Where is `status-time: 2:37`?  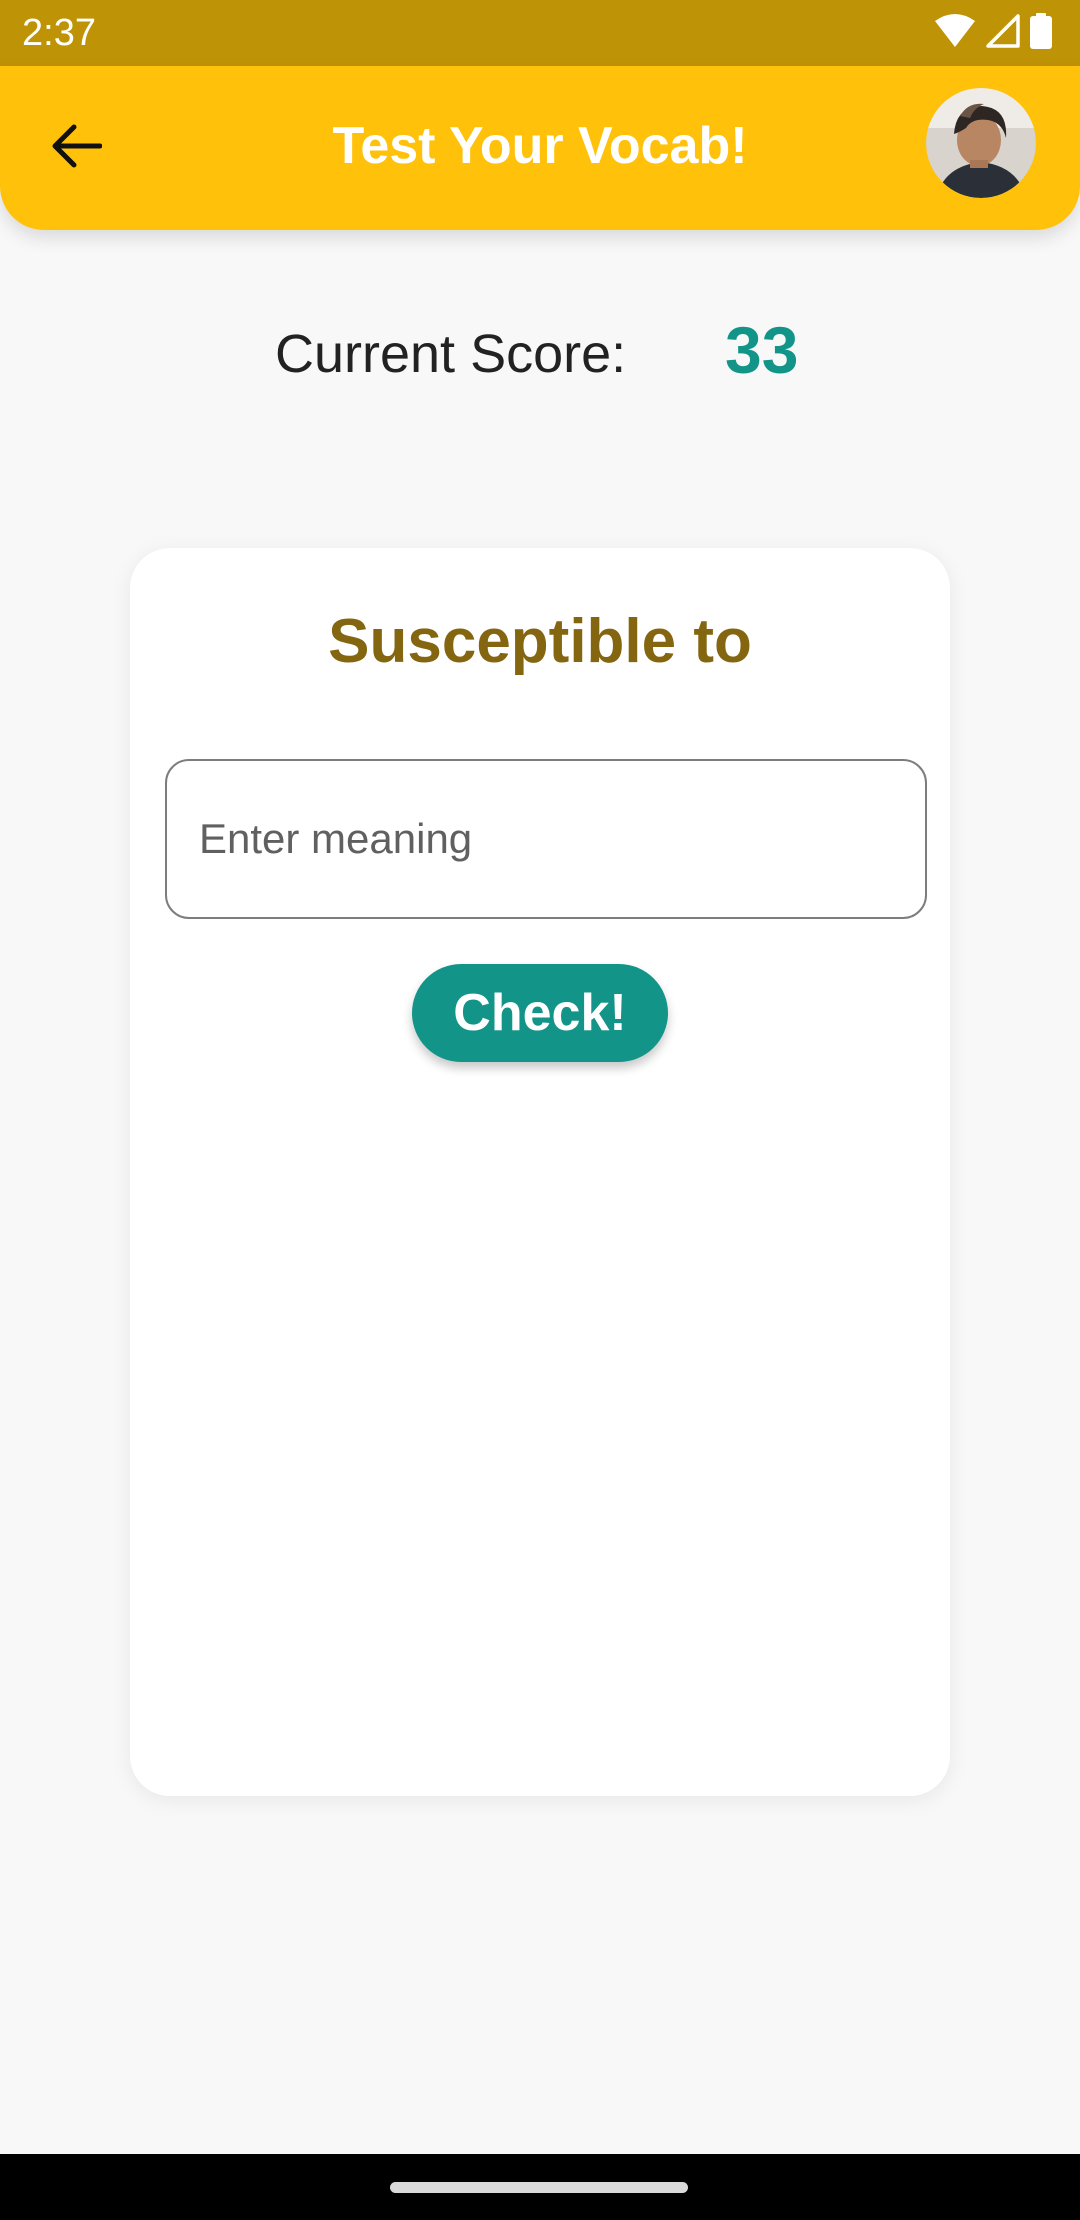
status-time: 2:37 is located at coordinates (59, 33).